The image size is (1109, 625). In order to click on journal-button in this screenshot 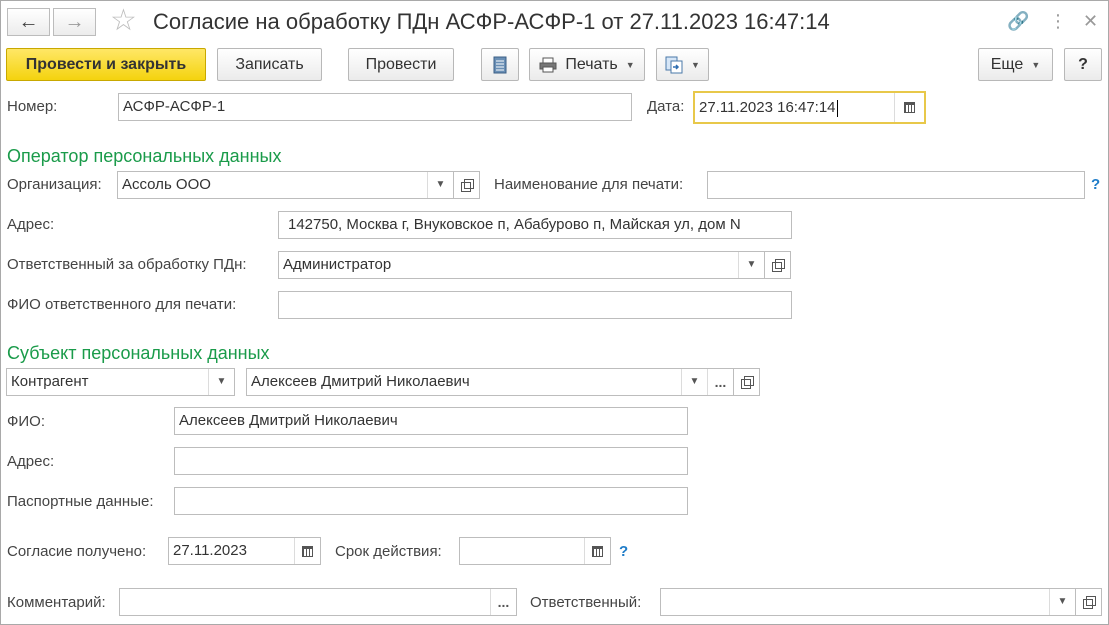, I will do `click(500, 64)`.